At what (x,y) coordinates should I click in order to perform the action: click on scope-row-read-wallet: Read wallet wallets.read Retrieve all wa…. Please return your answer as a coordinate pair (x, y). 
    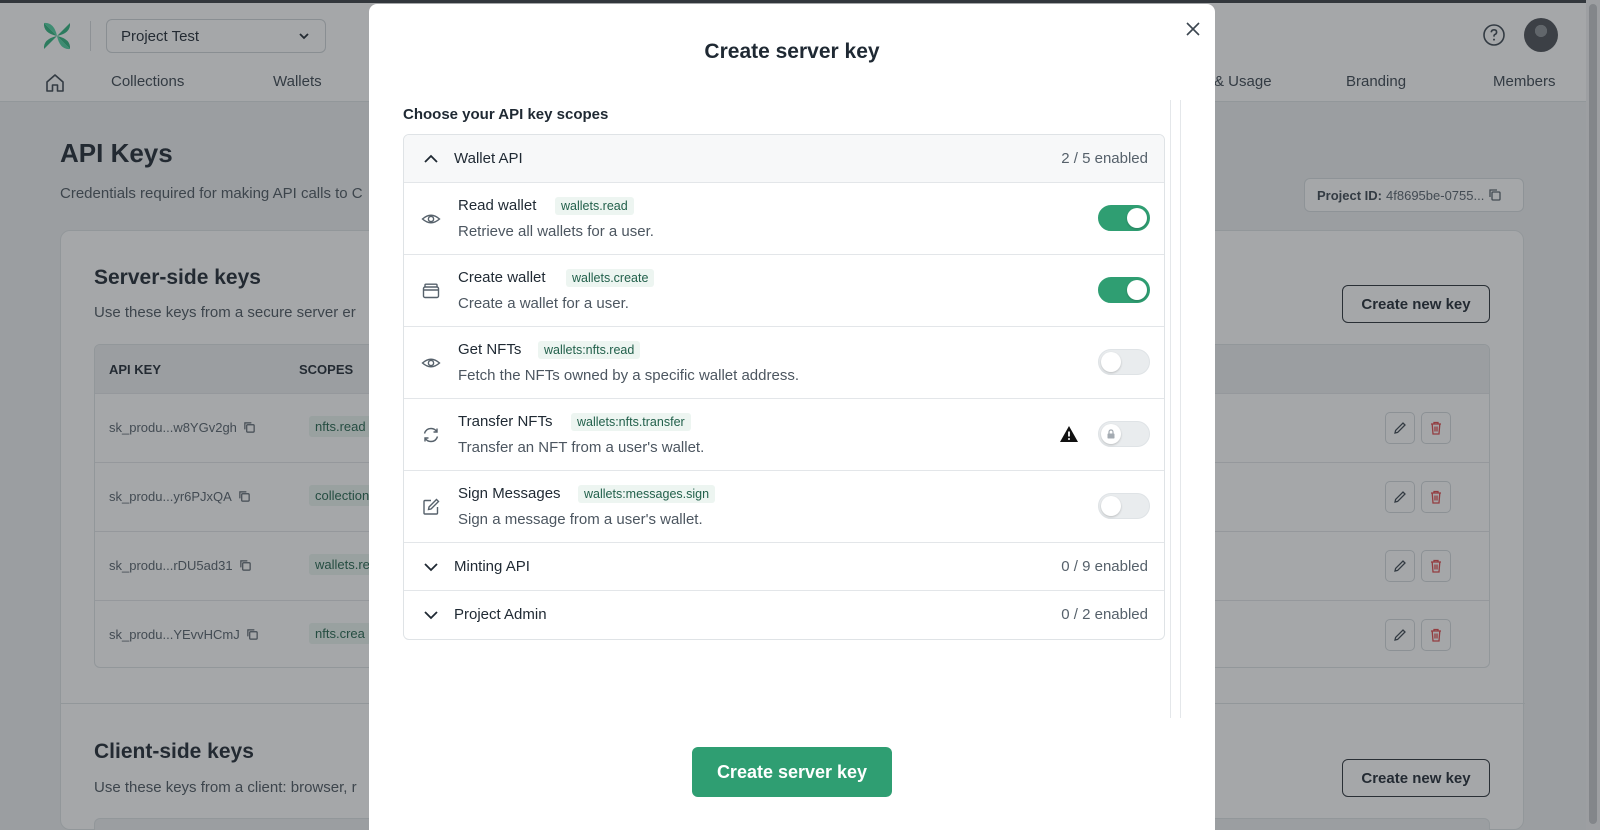
    Looking at the image, I should click on (784, 219).